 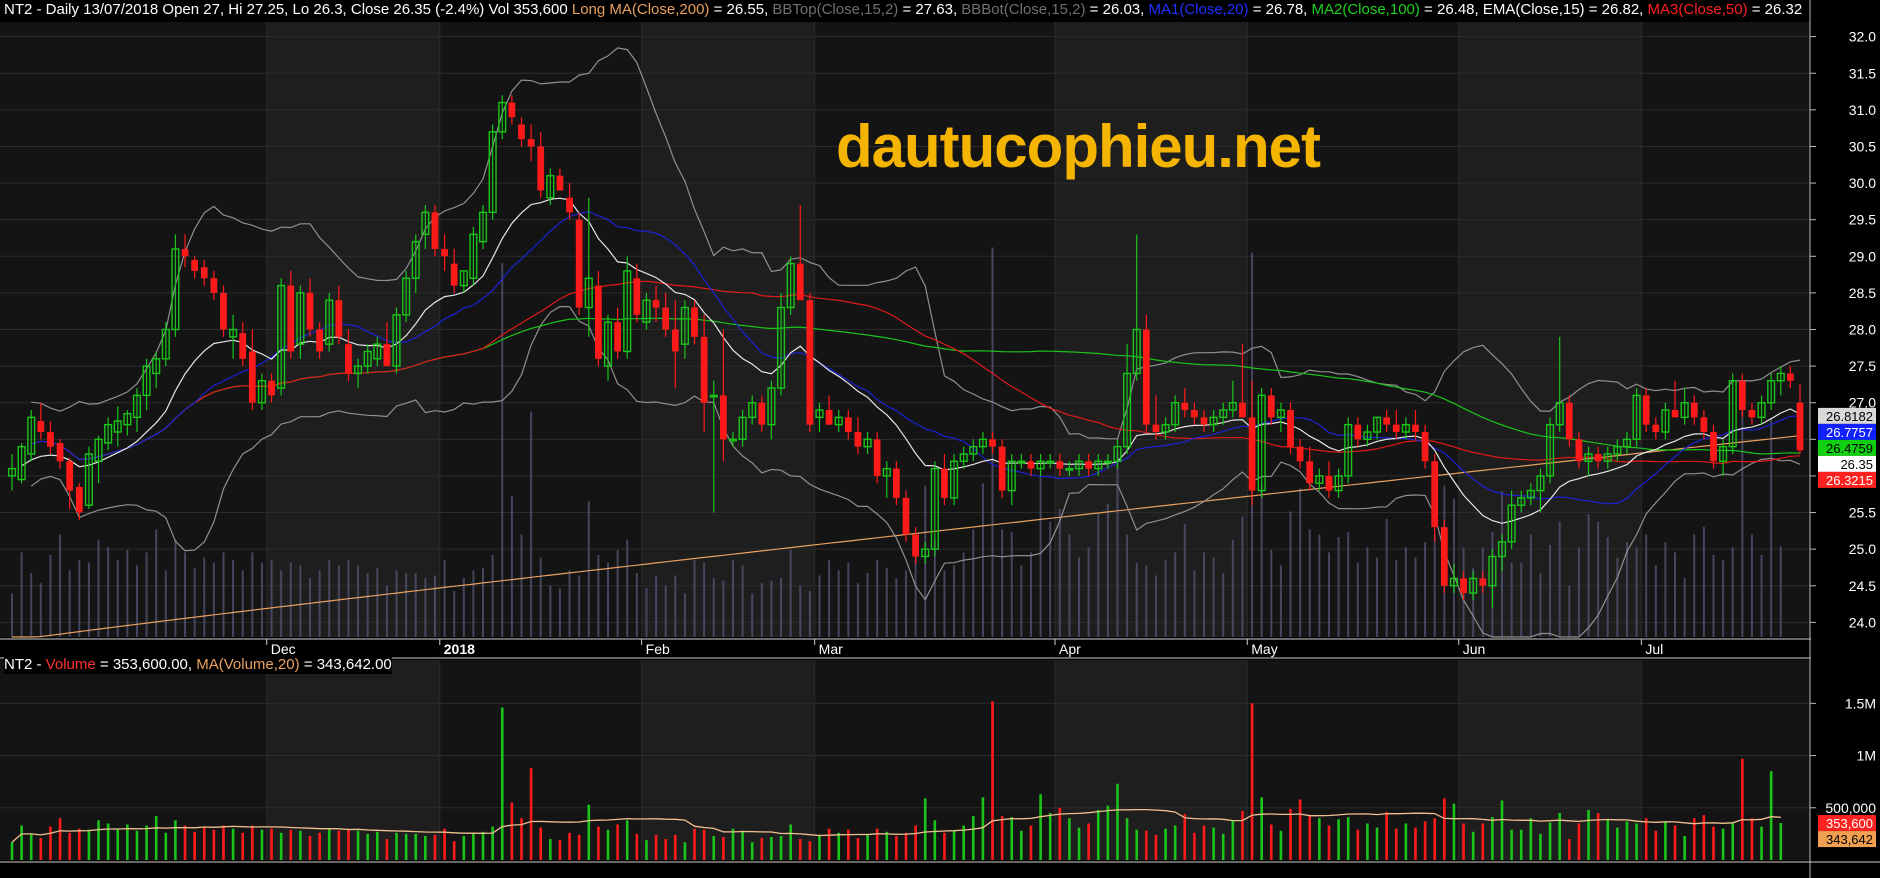 What do you see at coordinates (1862, 37) in the screenshot?
I see `price-tick-label: 32.0` at bounding box center [1862, 37].